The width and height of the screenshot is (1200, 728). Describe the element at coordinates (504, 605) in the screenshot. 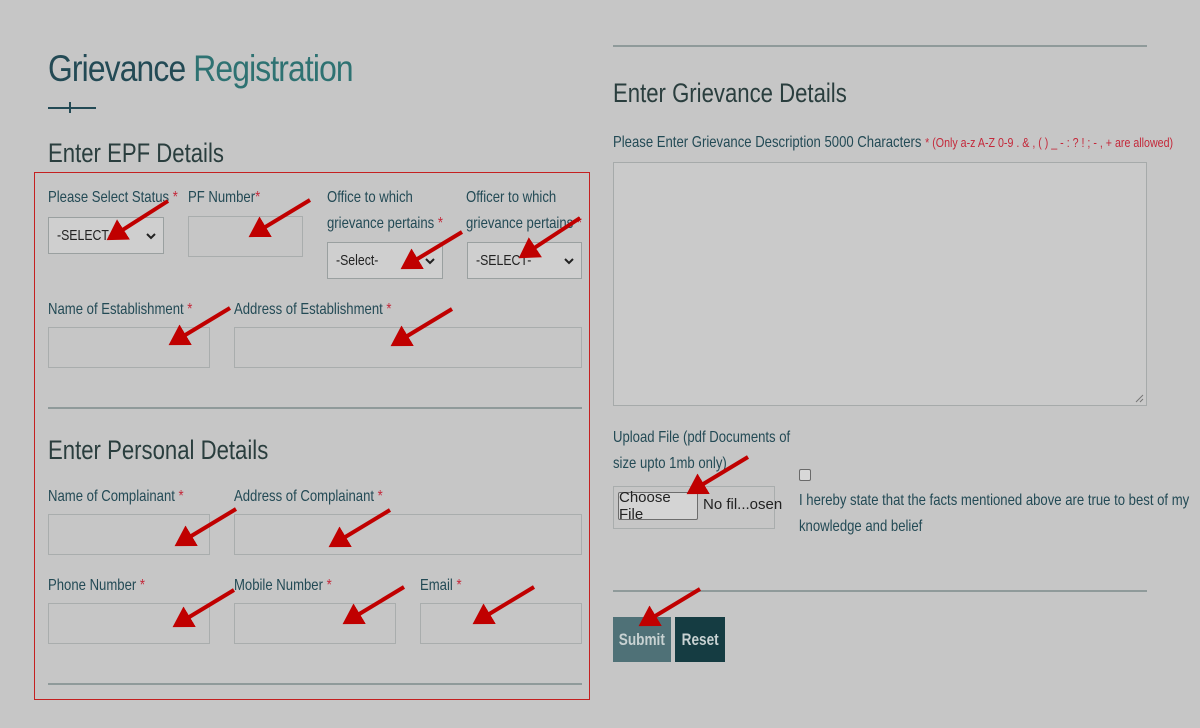

I see `arrow-email` at that location.